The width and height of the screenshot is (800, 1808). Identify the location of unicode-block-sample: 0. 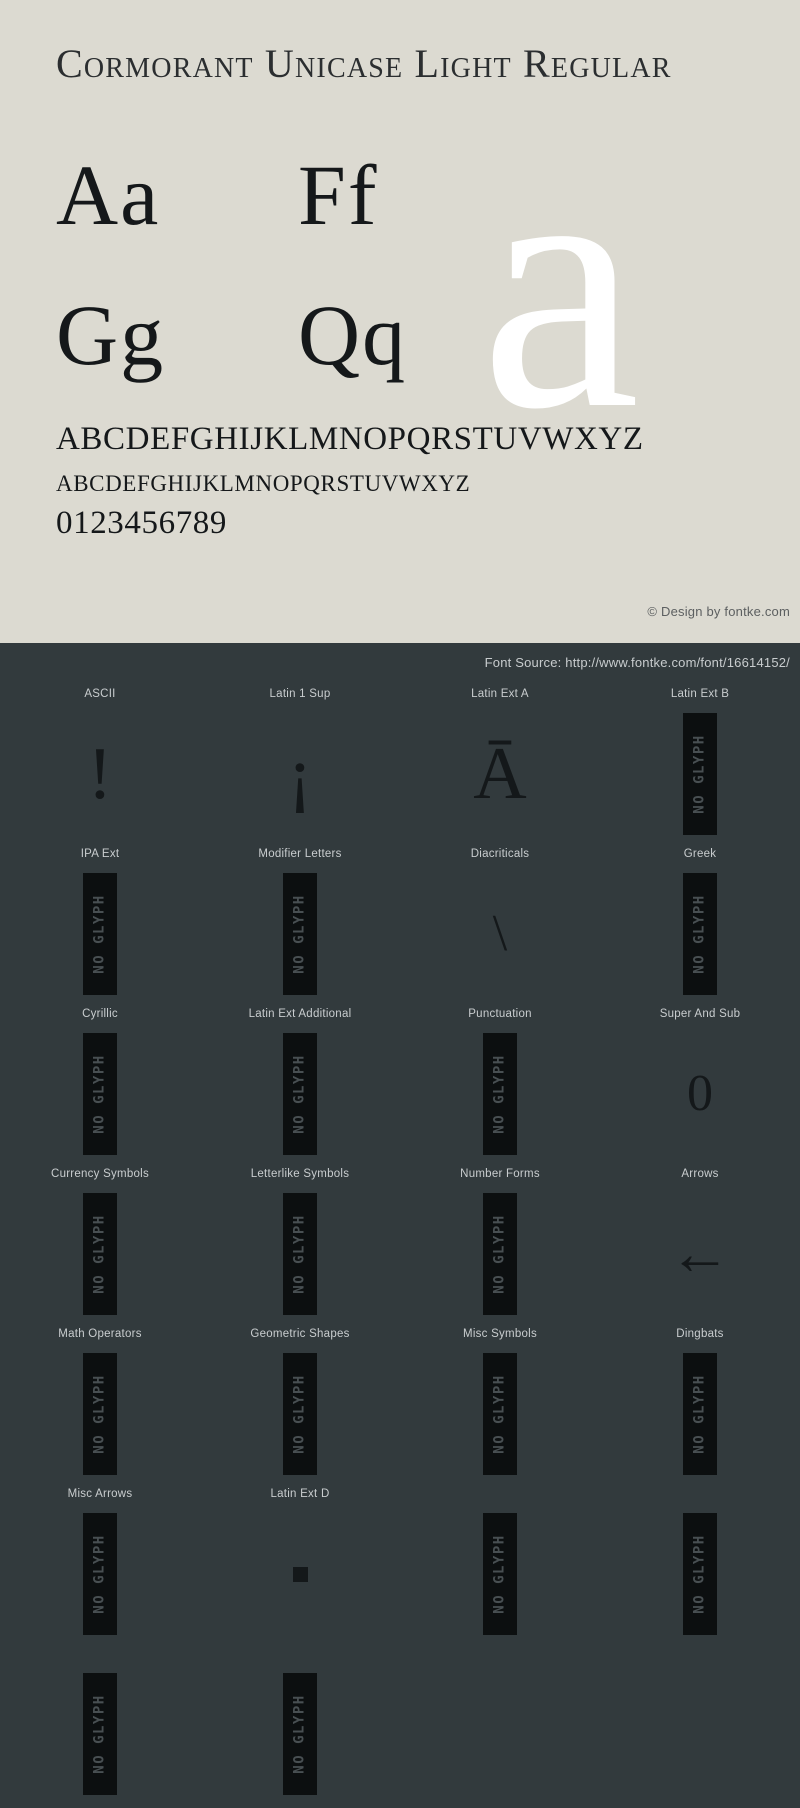
(700, 1094).